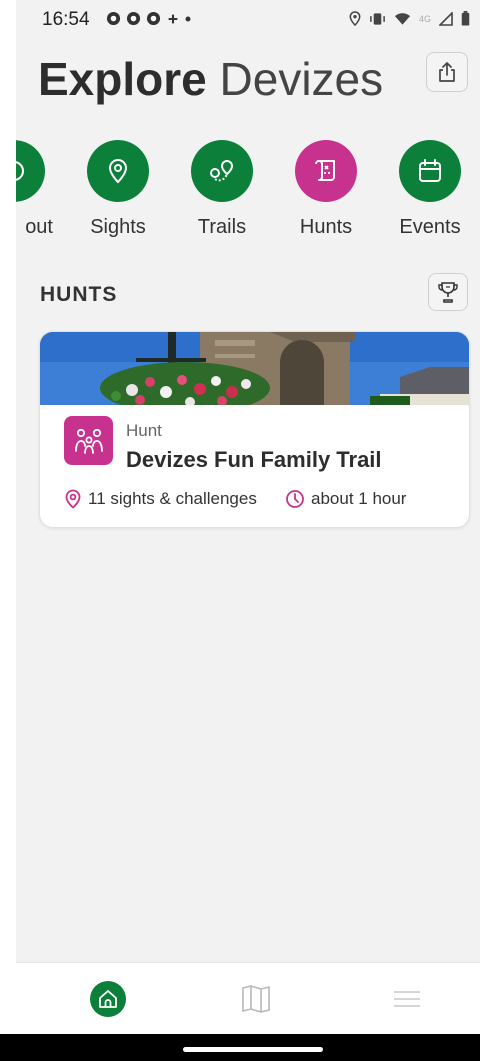 This screenshot has height=1061, width=480. What do you see at coordinates (30, 171) in the screenshot?
I see `category-about-circle` at bounding box center [30, 171].